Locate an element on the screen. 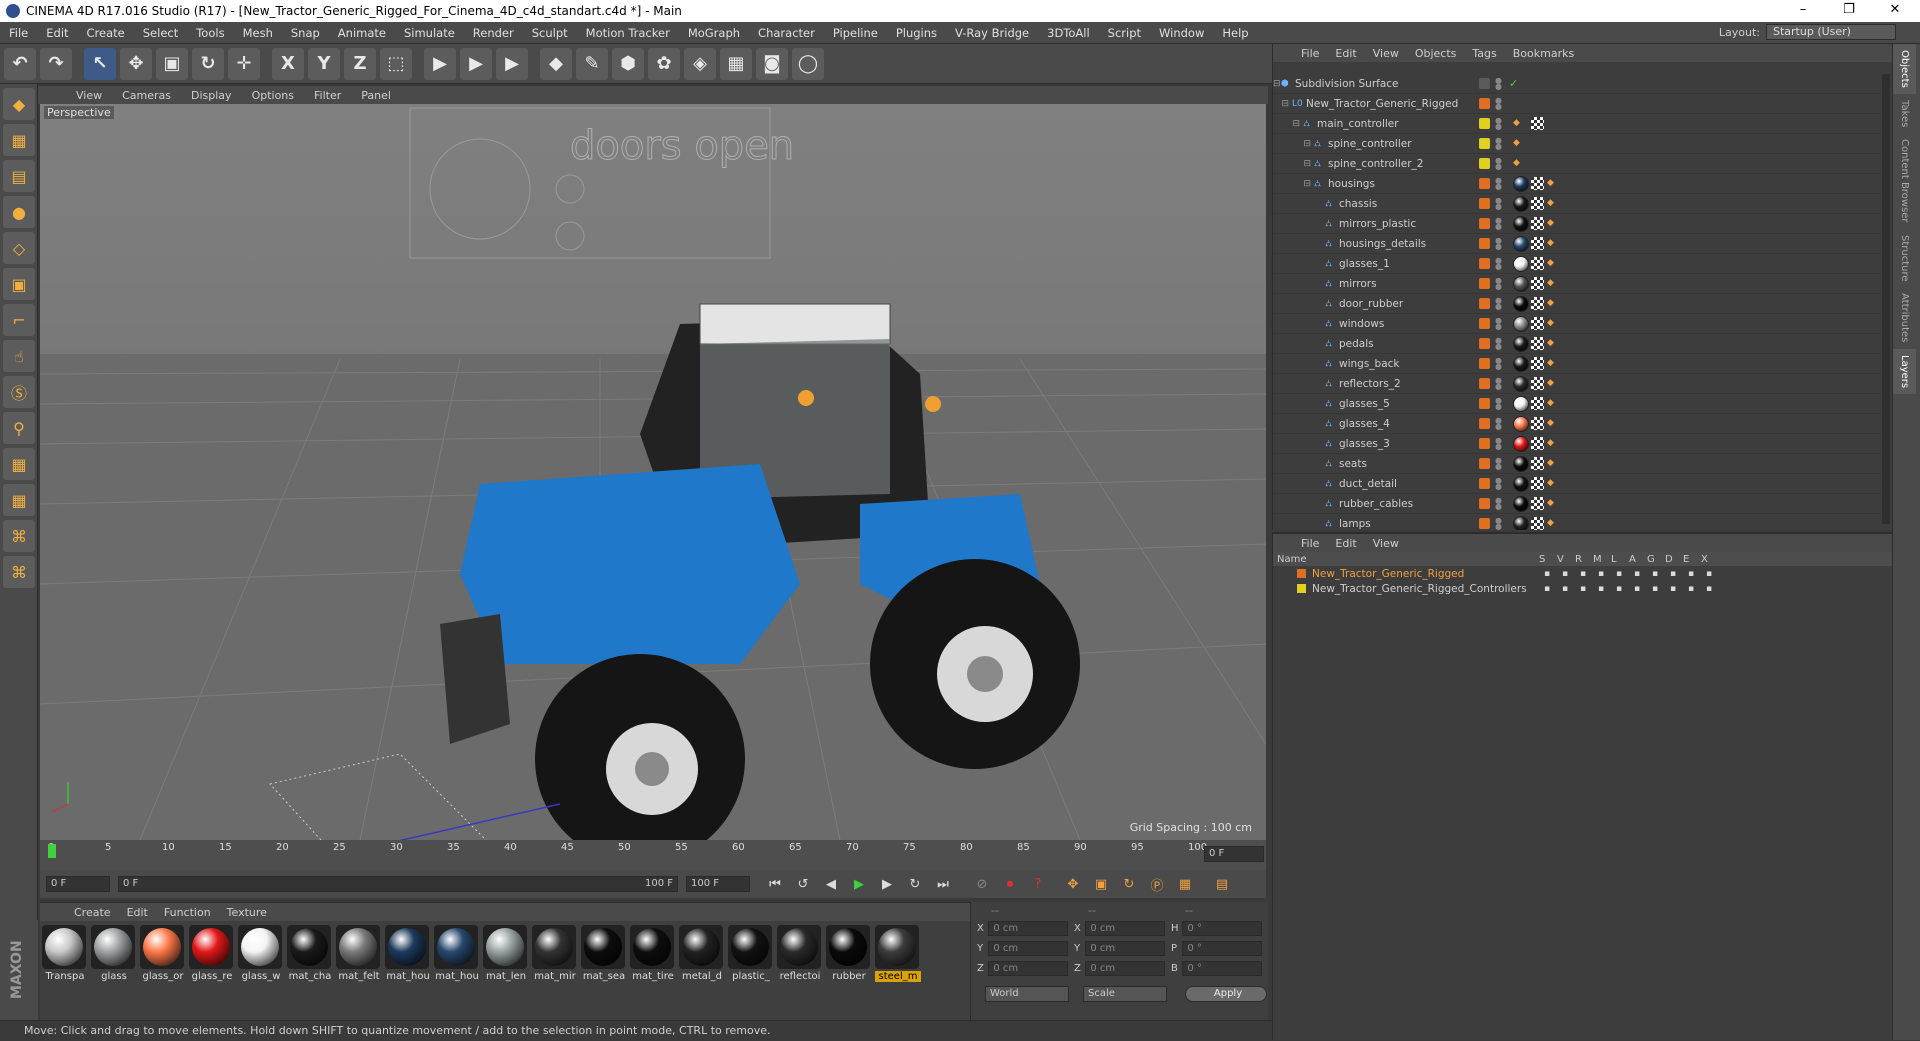 The image size is (1920, 1041). cube-object-button: ◆ is located at coordinates (556, 63).